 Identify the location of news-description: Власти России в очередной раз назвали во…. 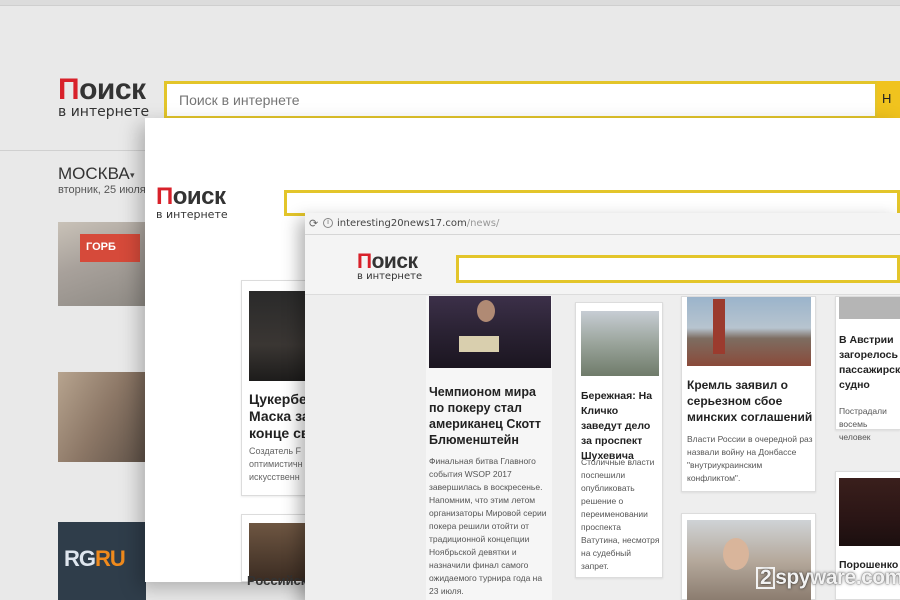
(750, 458).